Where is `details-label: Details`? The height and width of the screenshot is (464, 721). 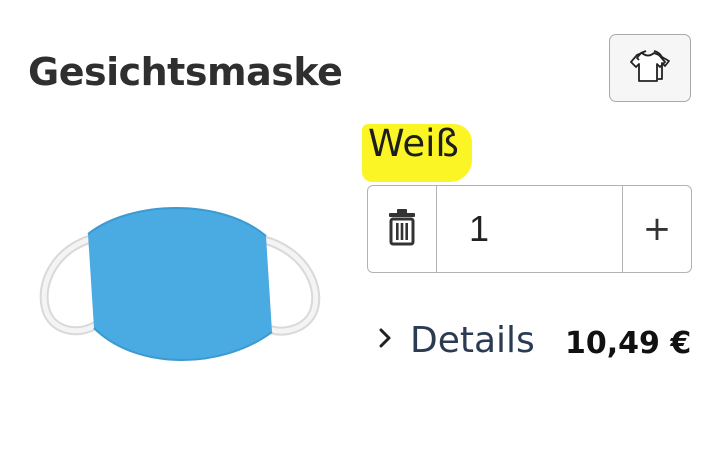 details-label: Details is located at coordinates (472, 340).